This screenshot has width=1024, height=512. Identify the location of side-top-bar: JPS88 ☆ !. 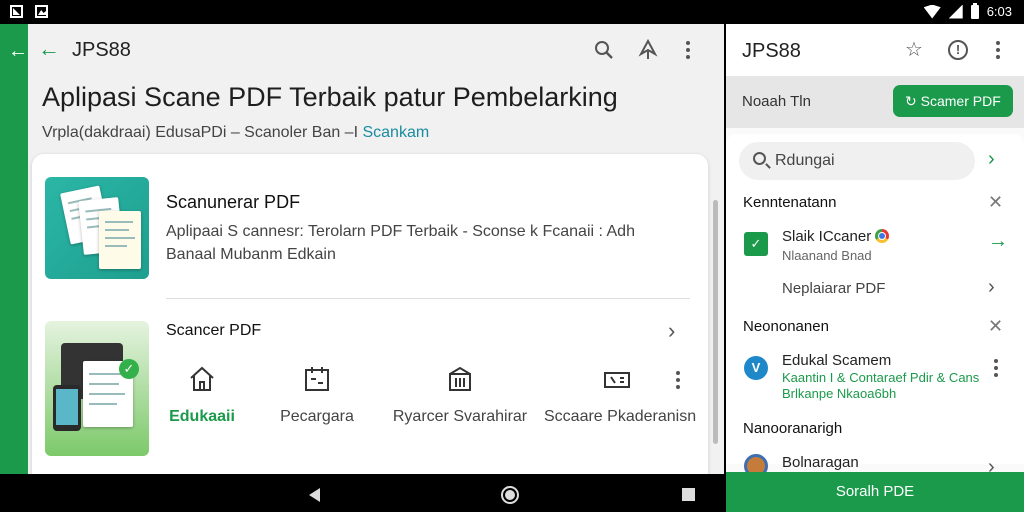
(875, 50).